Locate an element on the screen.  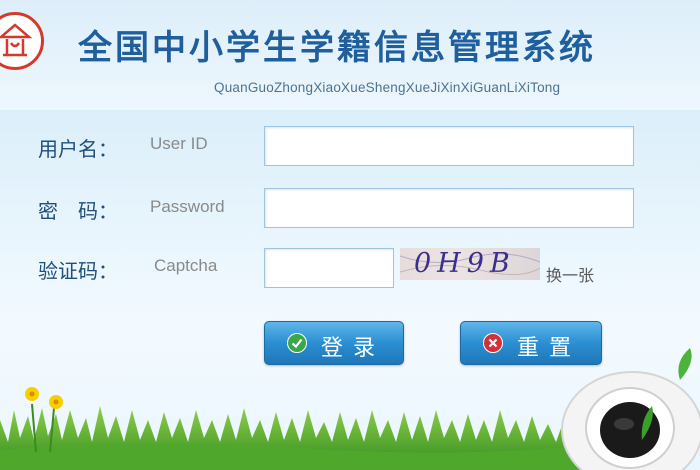
flower-decoration is located at coordinates (44, 420).